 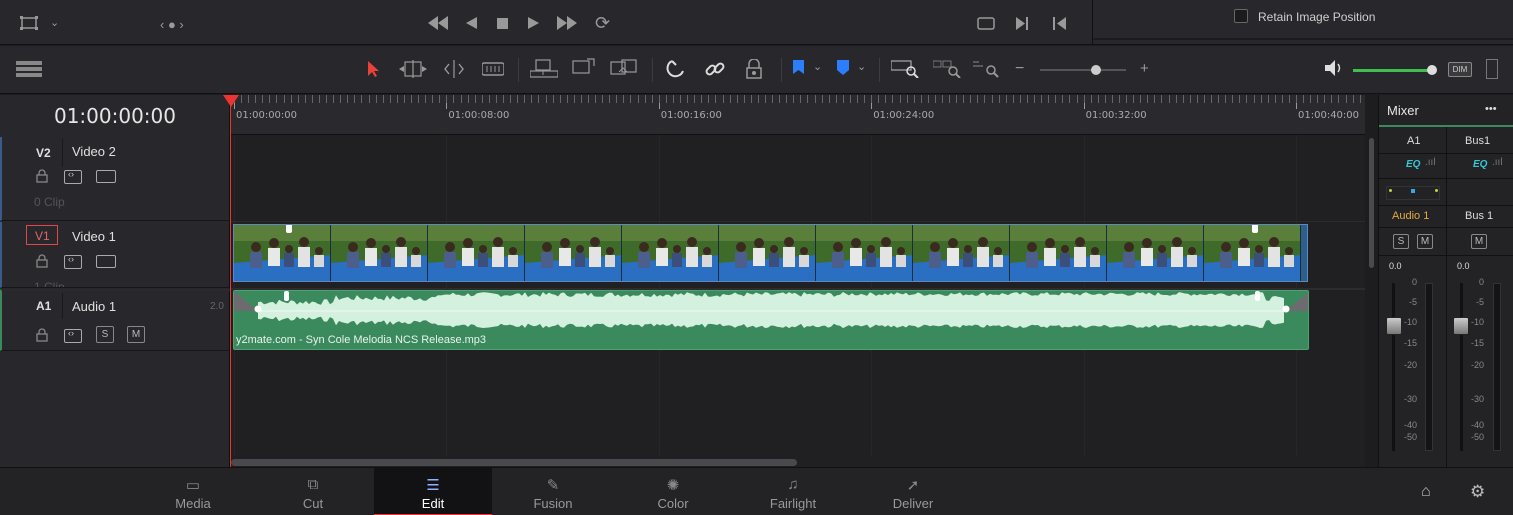 What do you see at coordinates (313, 491) in the screenshot?
I see `page-cut: ⧉ Cut` at bounding box center [313, 491].